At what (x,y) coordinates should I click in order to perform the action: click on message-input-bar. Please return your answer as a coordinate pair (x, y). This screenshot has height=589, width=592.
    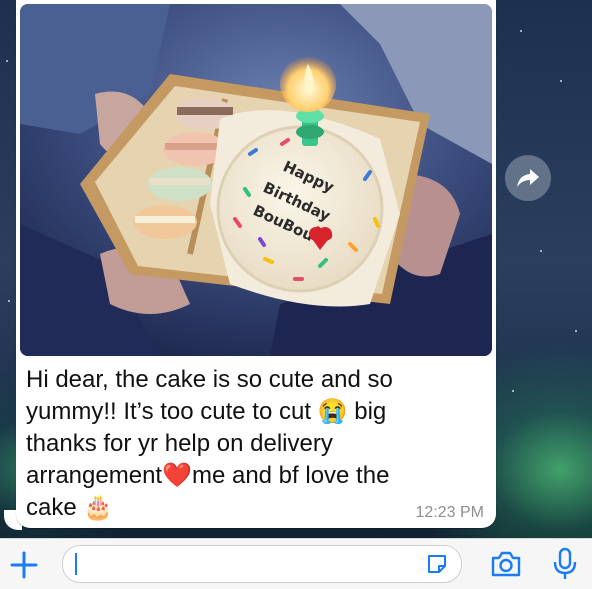
    Looking at the image, I should click on (296, 563).